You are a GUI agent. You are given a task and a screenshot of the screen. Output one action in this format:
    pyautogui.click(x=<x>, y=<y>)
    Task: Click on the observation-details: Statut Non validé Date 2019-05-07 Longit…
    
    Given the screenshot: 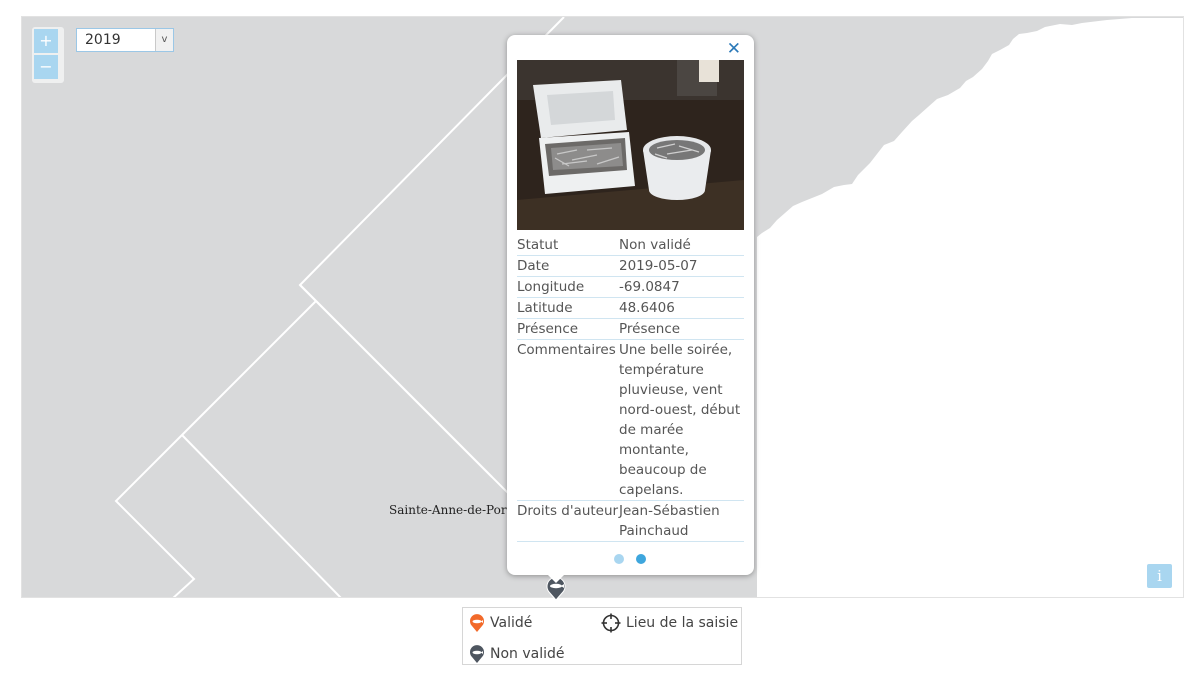 What is the action you would take?
    pyautogui.click(x=630, y=388)
    